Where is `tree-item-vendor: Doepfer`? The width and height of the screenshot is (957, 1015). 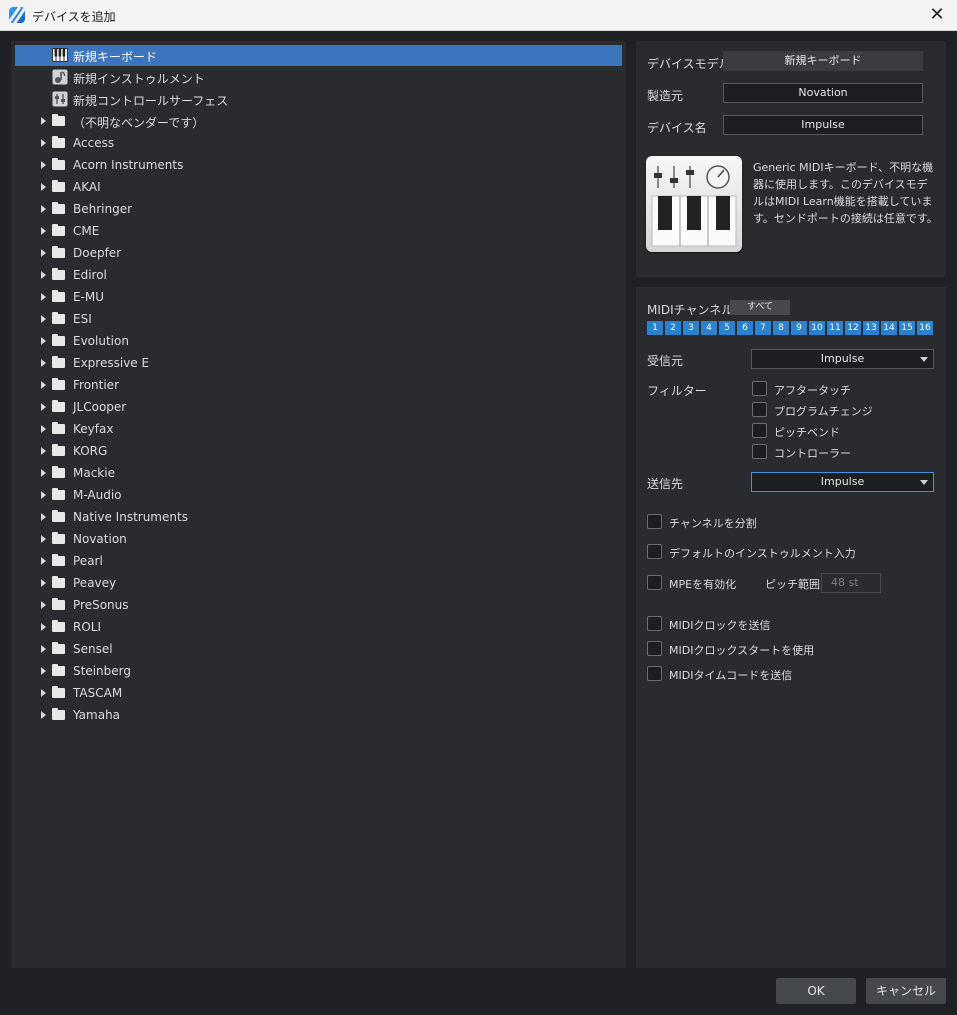
tree-item-vendor: Doepfer is located at coordinates (318, 253).